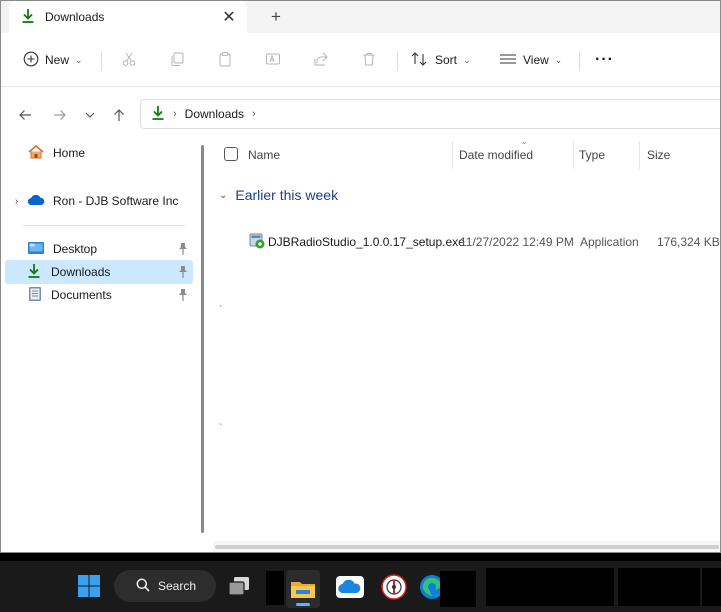  What do you see at coordinates (116, 201) in the screenshot?
I see `sidebar-item-label: Ron - DJB Software Inc` at bounding box center [116, 201].